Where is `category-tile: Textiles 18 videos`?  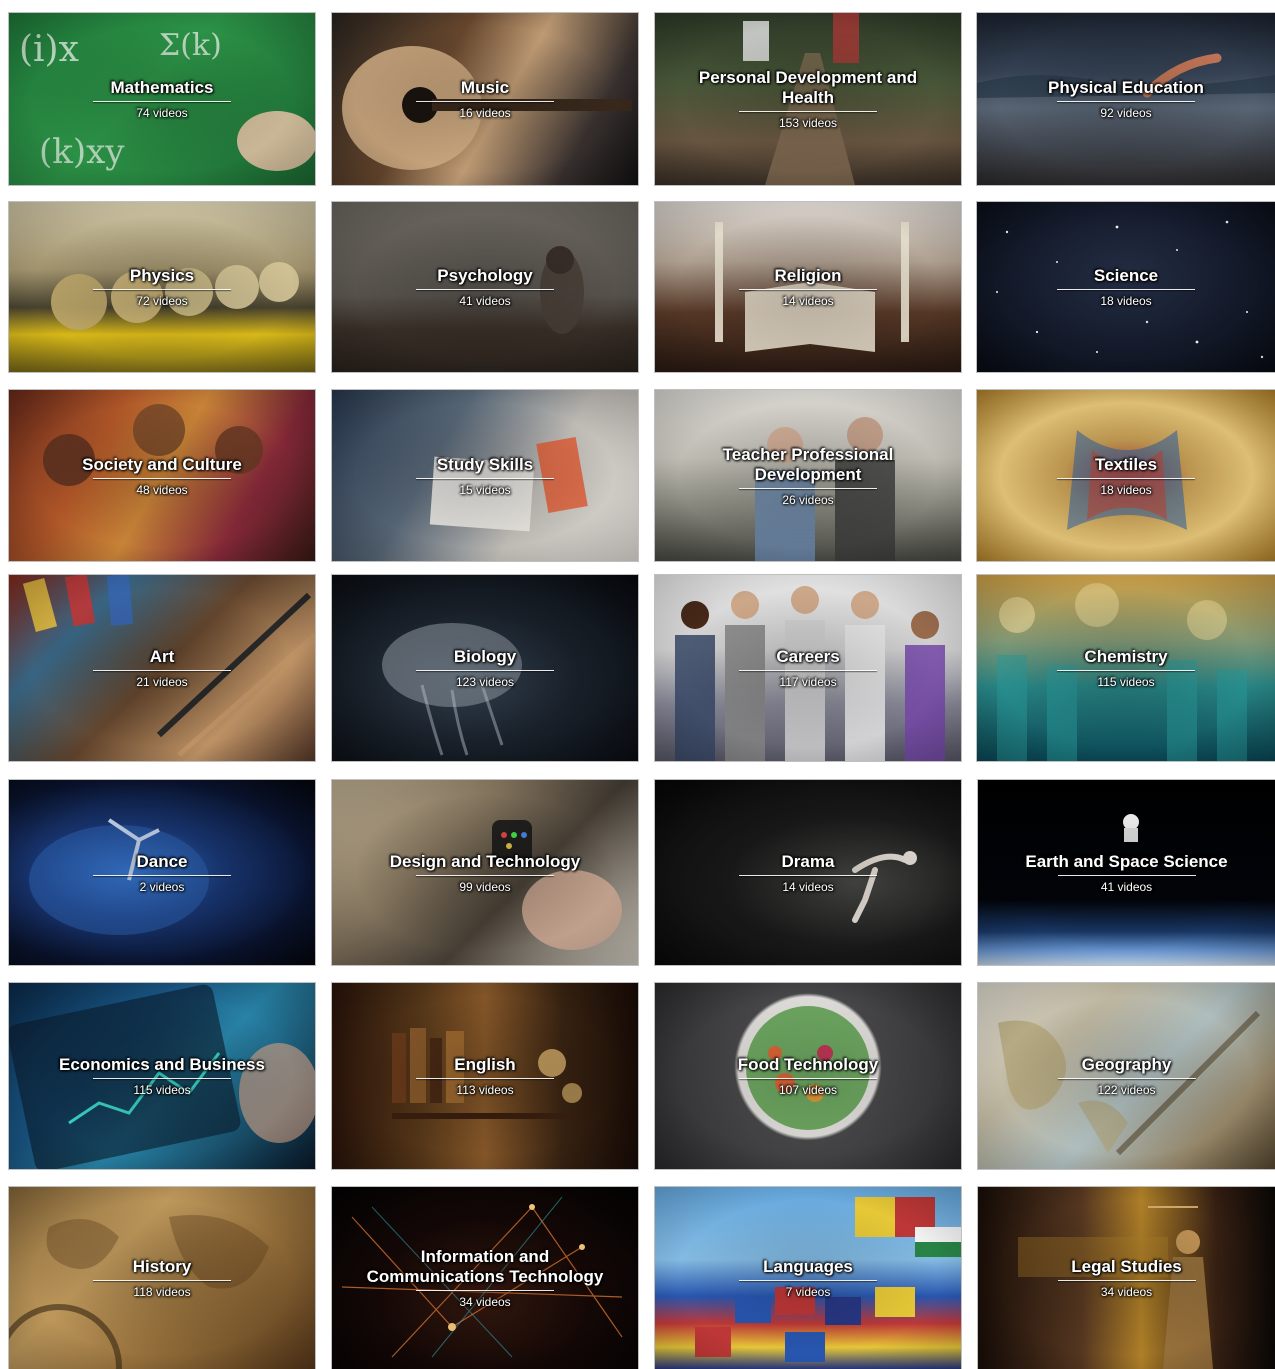
category-tile: Textiles 18 videos is located at coordinates (1126, 475).